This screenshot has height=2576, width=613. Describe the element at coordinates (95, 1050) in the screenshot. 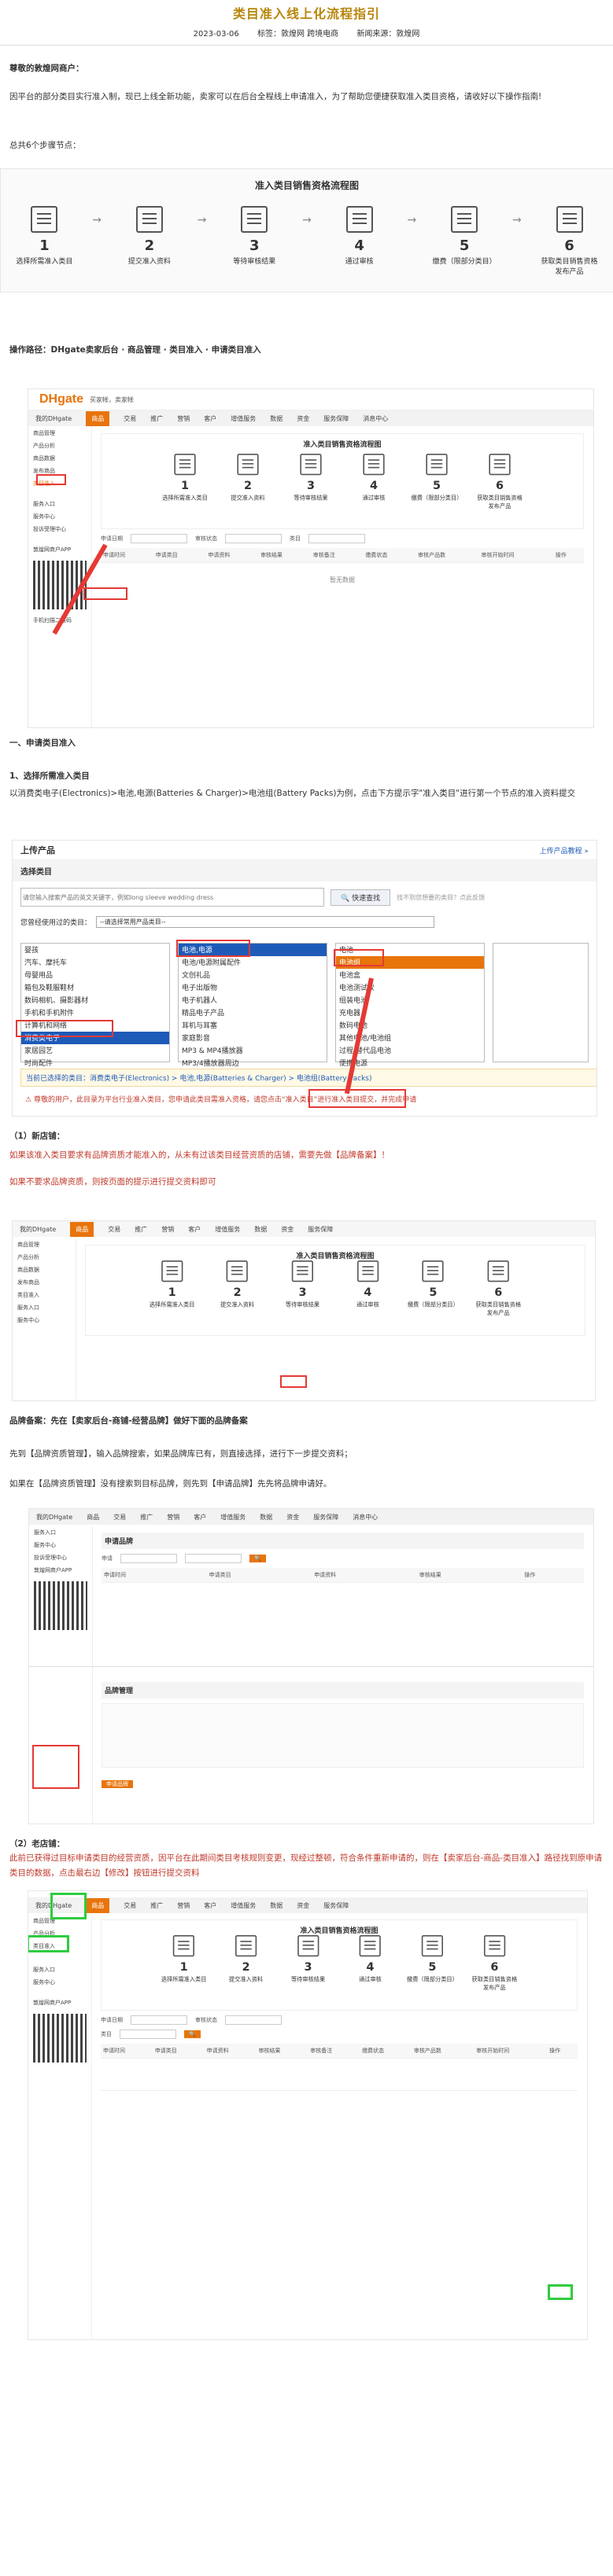

I see `category-item: 家居园艺` at that location.